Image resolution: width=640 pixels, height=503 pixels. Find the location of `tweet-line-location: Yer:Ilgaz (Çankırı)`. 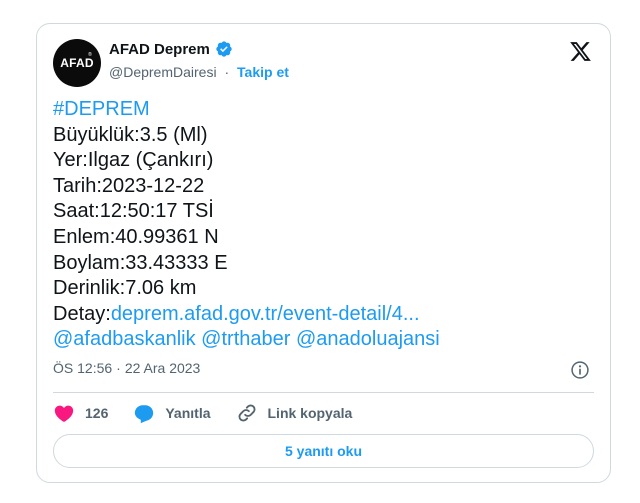

tweet-line-location: Yer:Ilgaz (Çankırı) is located at coordinates (133, 160).